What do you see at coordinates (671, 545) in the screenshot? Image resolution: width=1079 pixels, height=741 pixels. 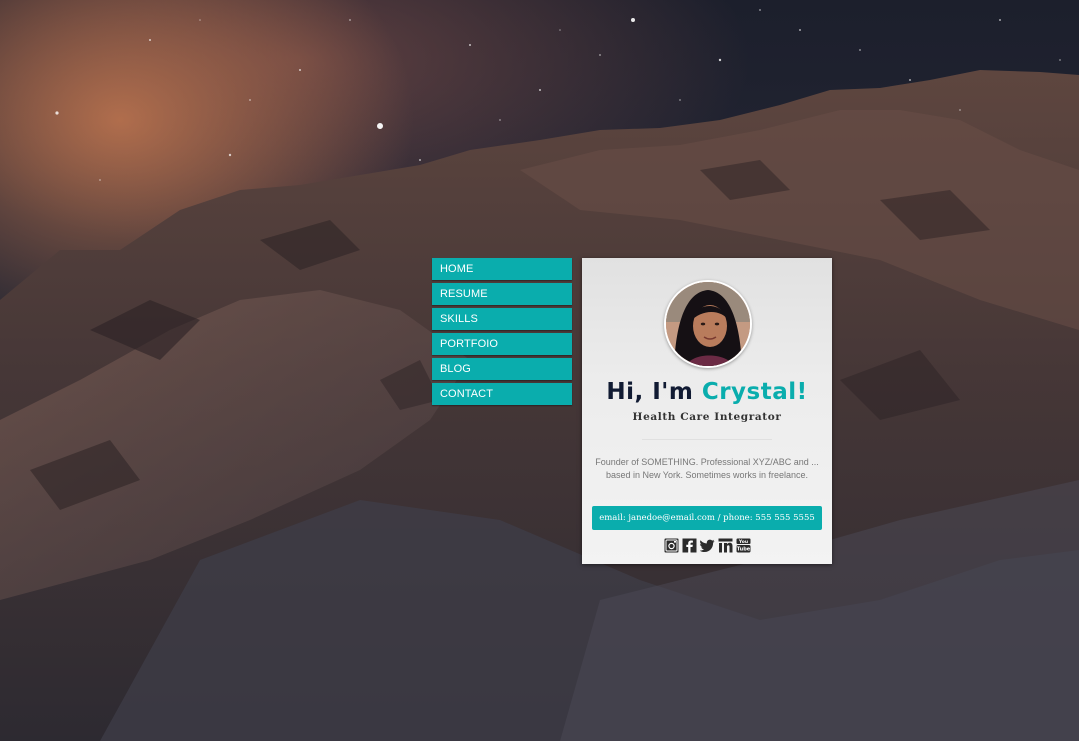 I see `instagram-icon` at bounding box center [671, 545].